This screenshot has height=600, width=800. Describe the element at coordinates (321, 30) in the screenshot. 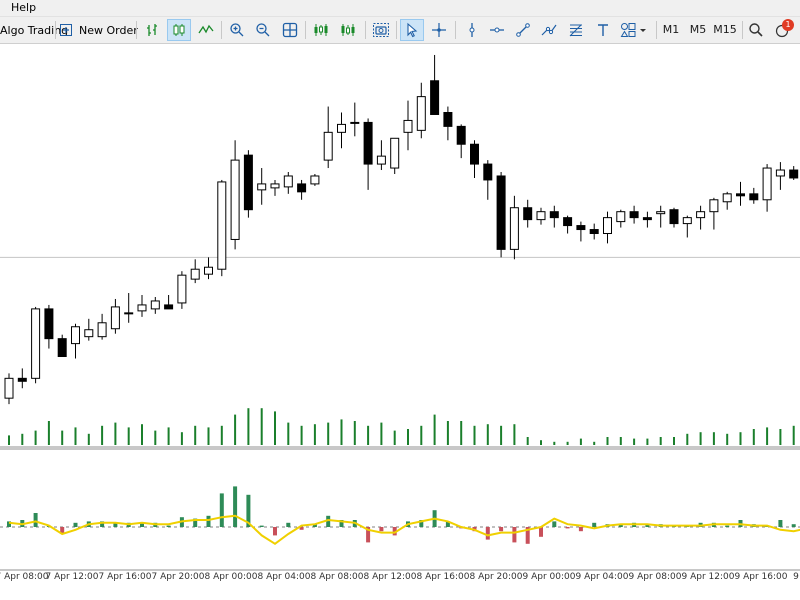

I see `chart-shift-button` at that location.